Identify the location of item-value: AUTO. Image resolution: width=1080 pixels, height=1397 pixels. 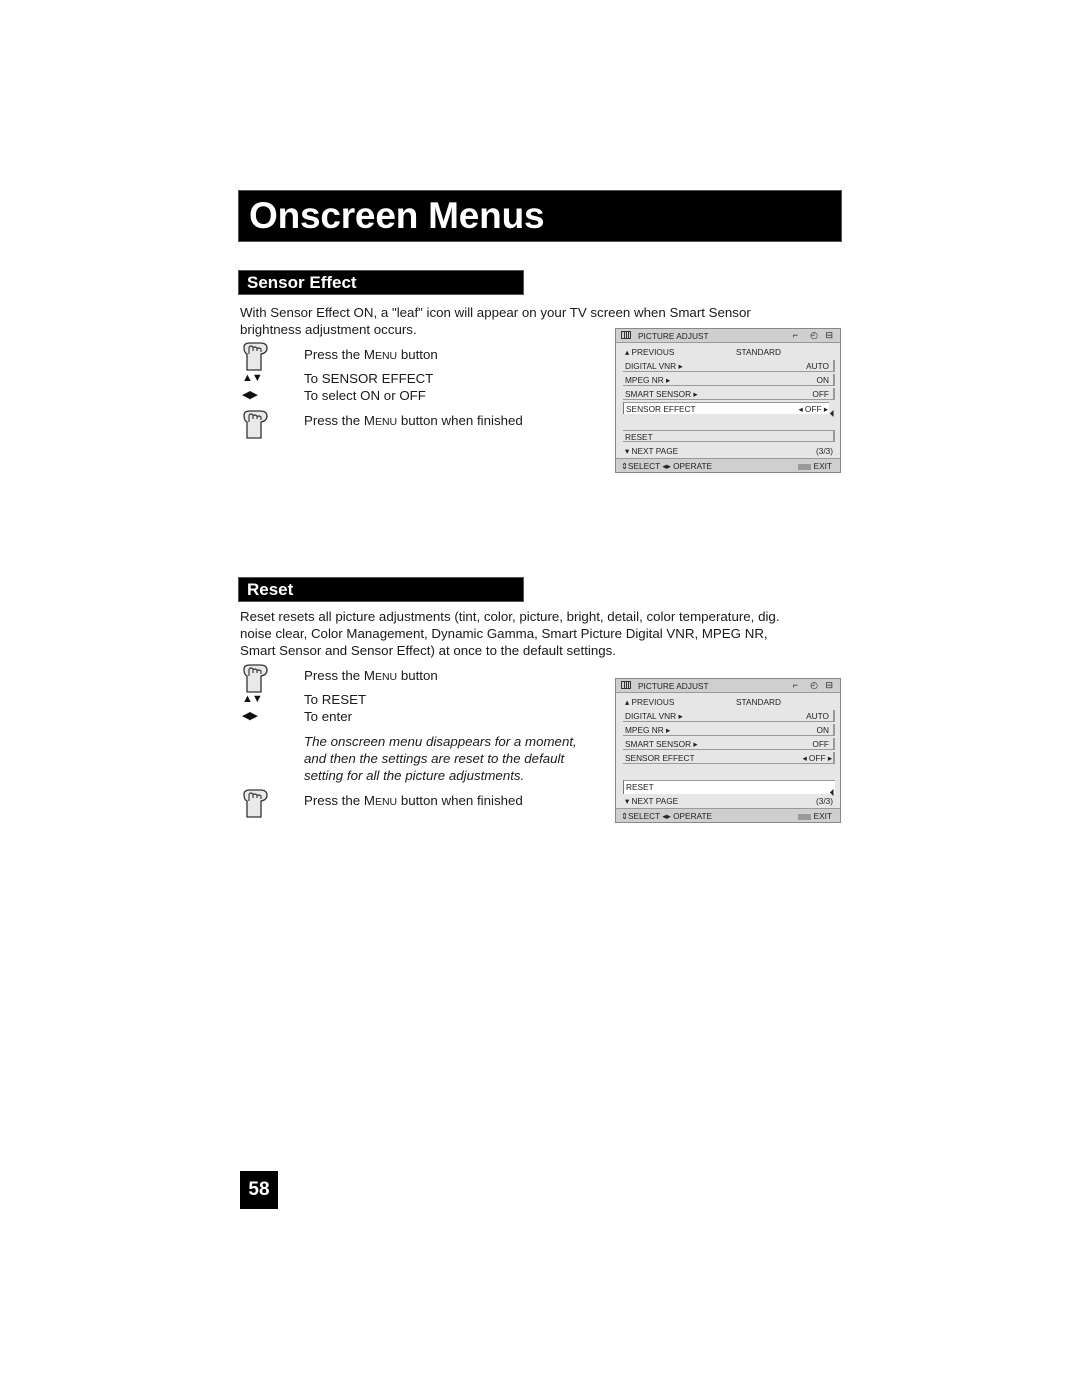
(817, 366).